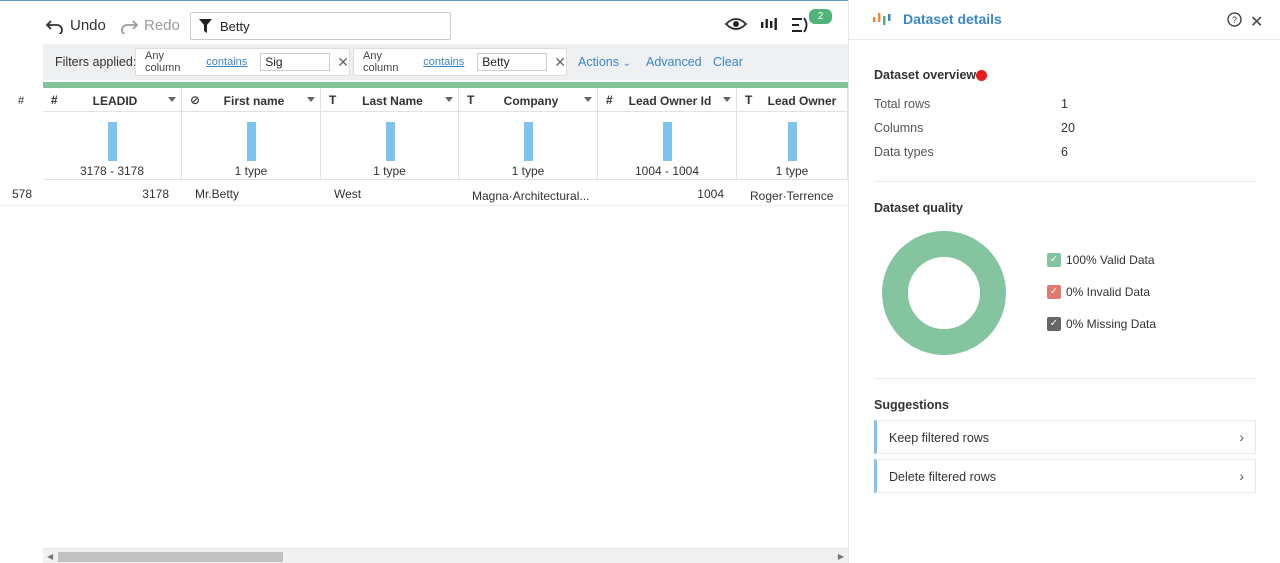  What do you see at coordinates (330, 26) in the screenshot?
I see `search-input` at bounding box center [330, 26].